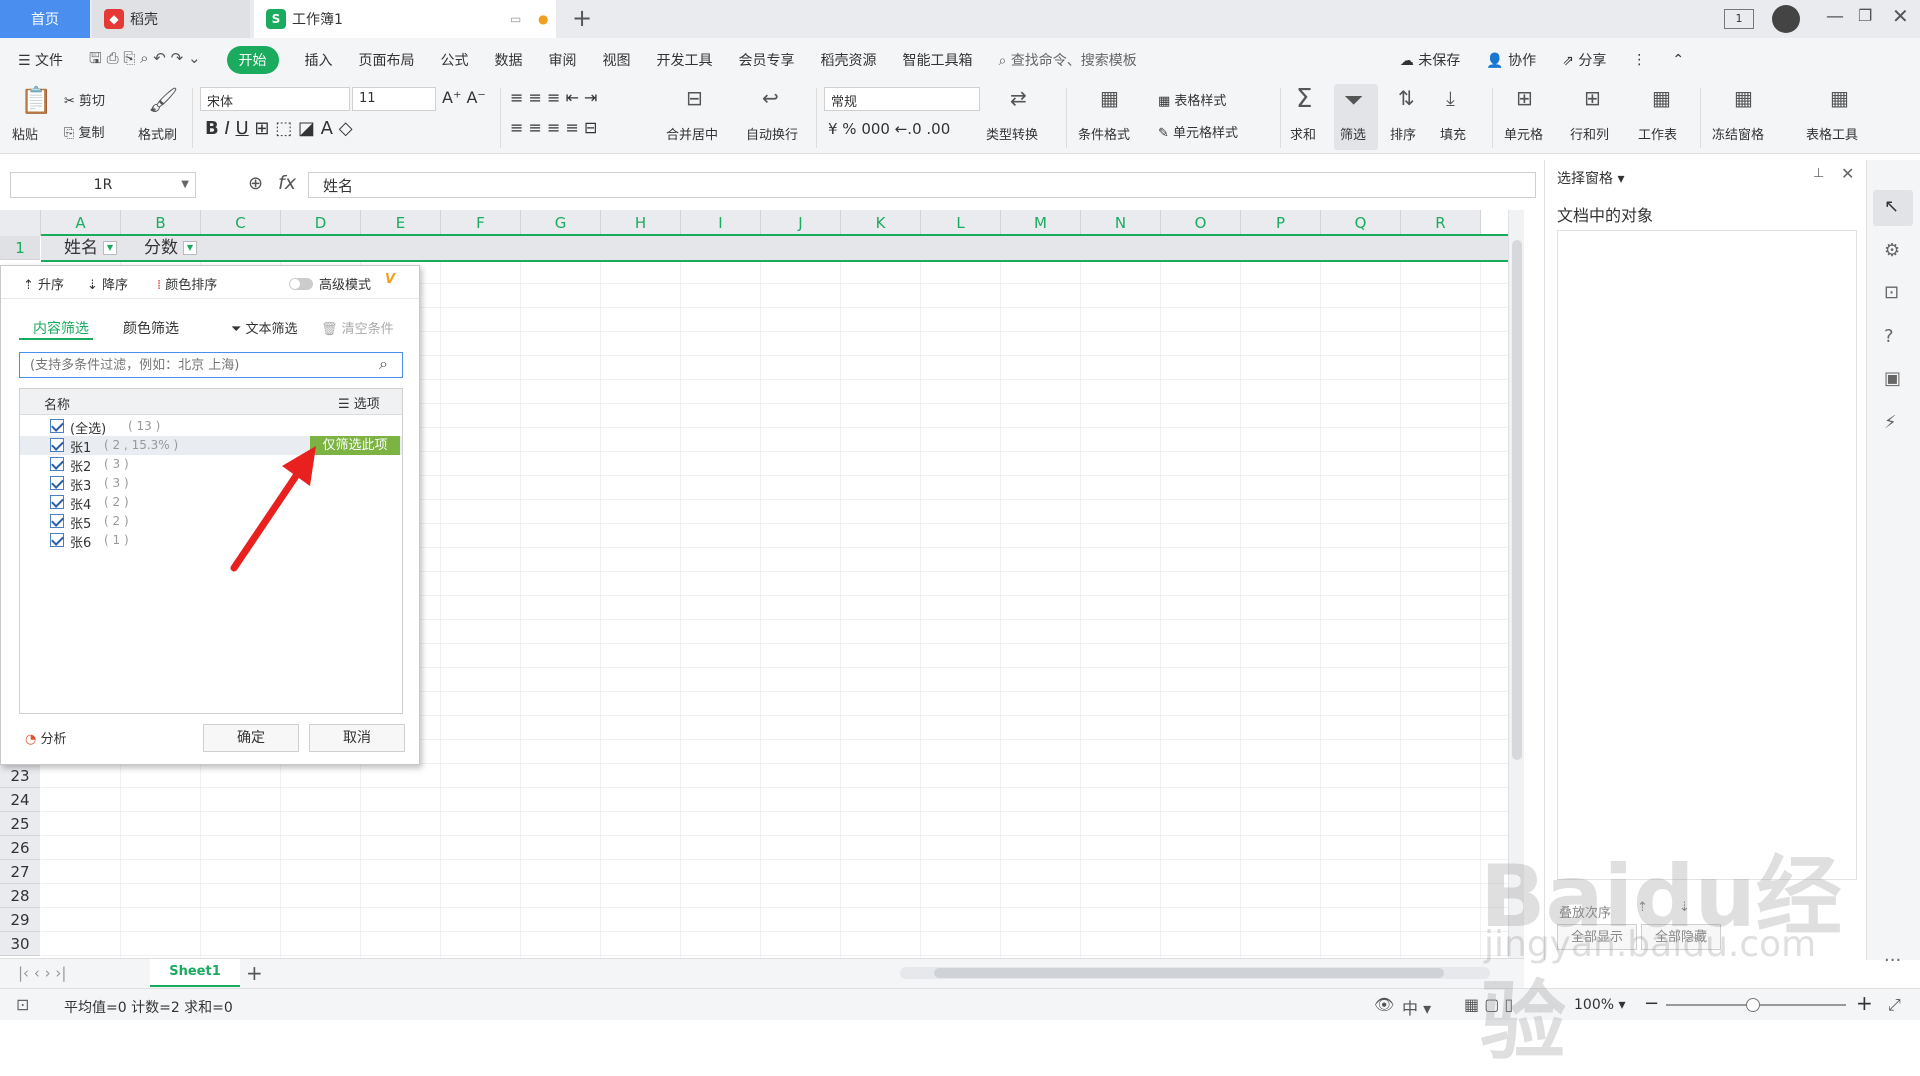 Image resolution: width=1920 pixels, height=1076 pixels. What do you see at coordinates (922, 185) in the screenshot?
I see `formula-input: 姓名` at bounding box center [922, 185].